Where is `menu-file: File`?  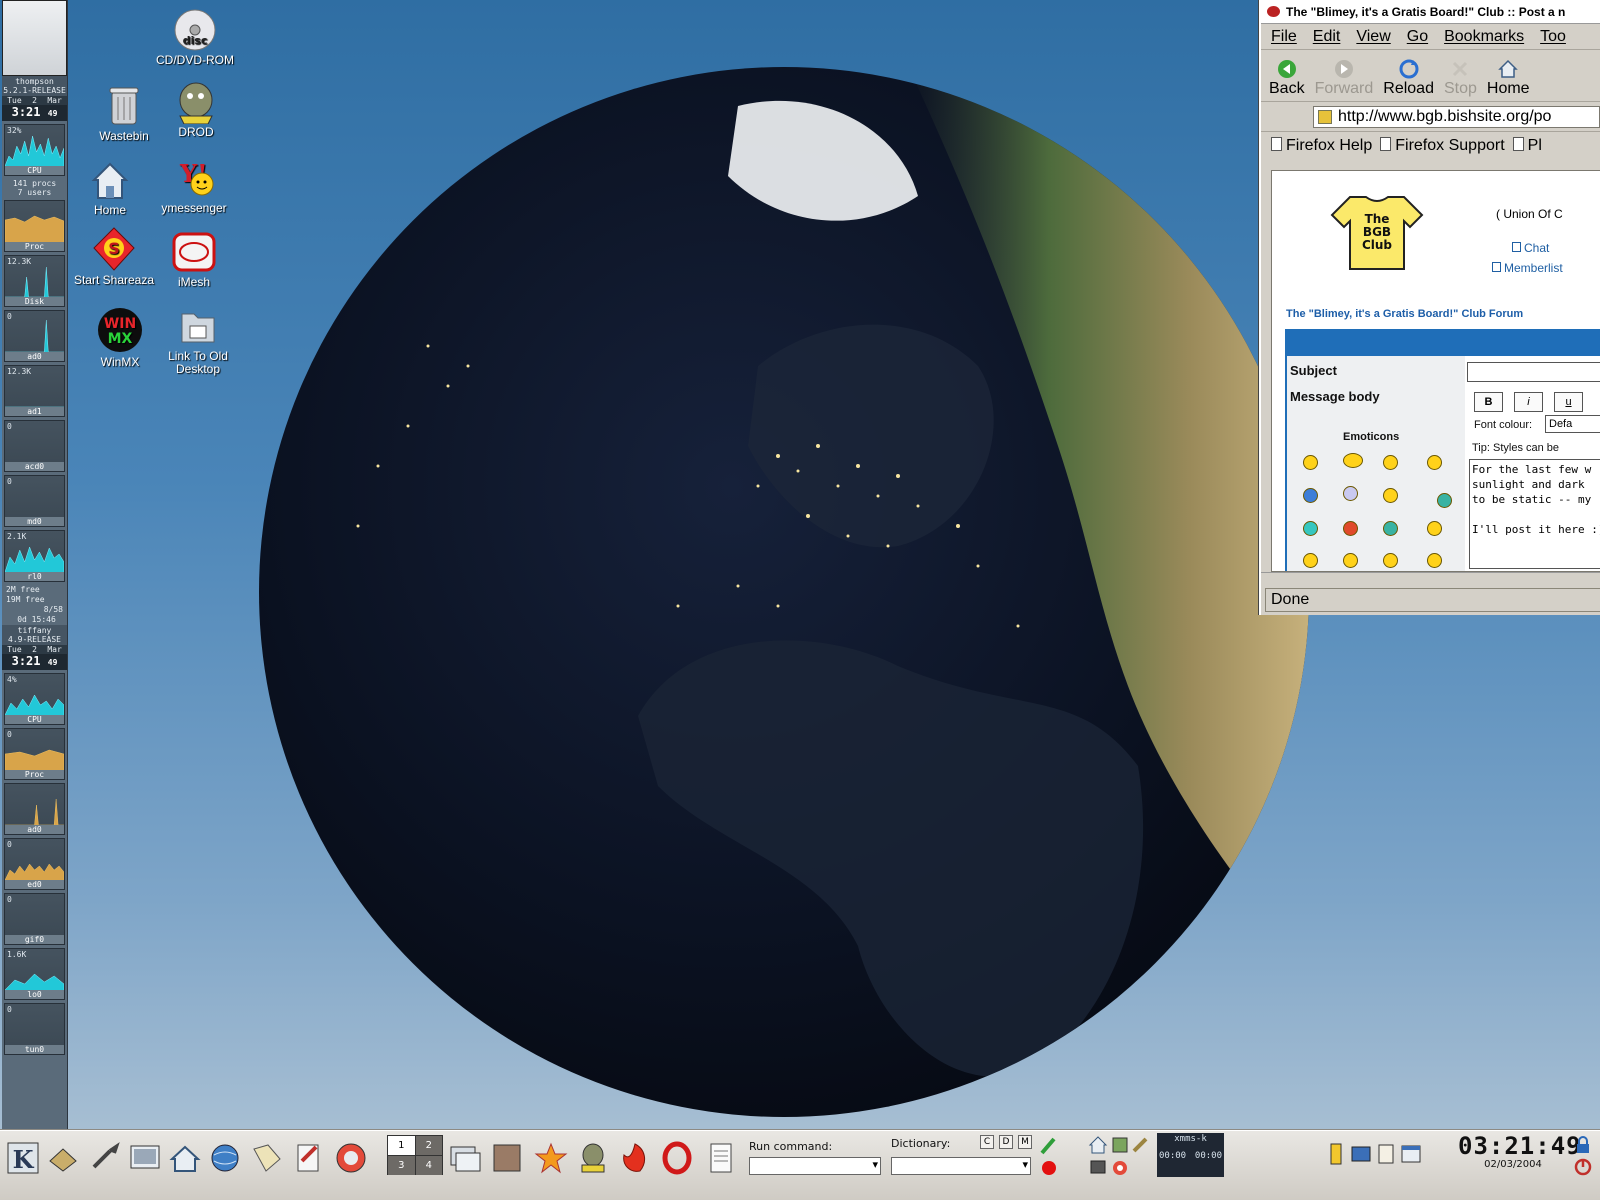 menu-file: File is located at coordinates (1284, 37).